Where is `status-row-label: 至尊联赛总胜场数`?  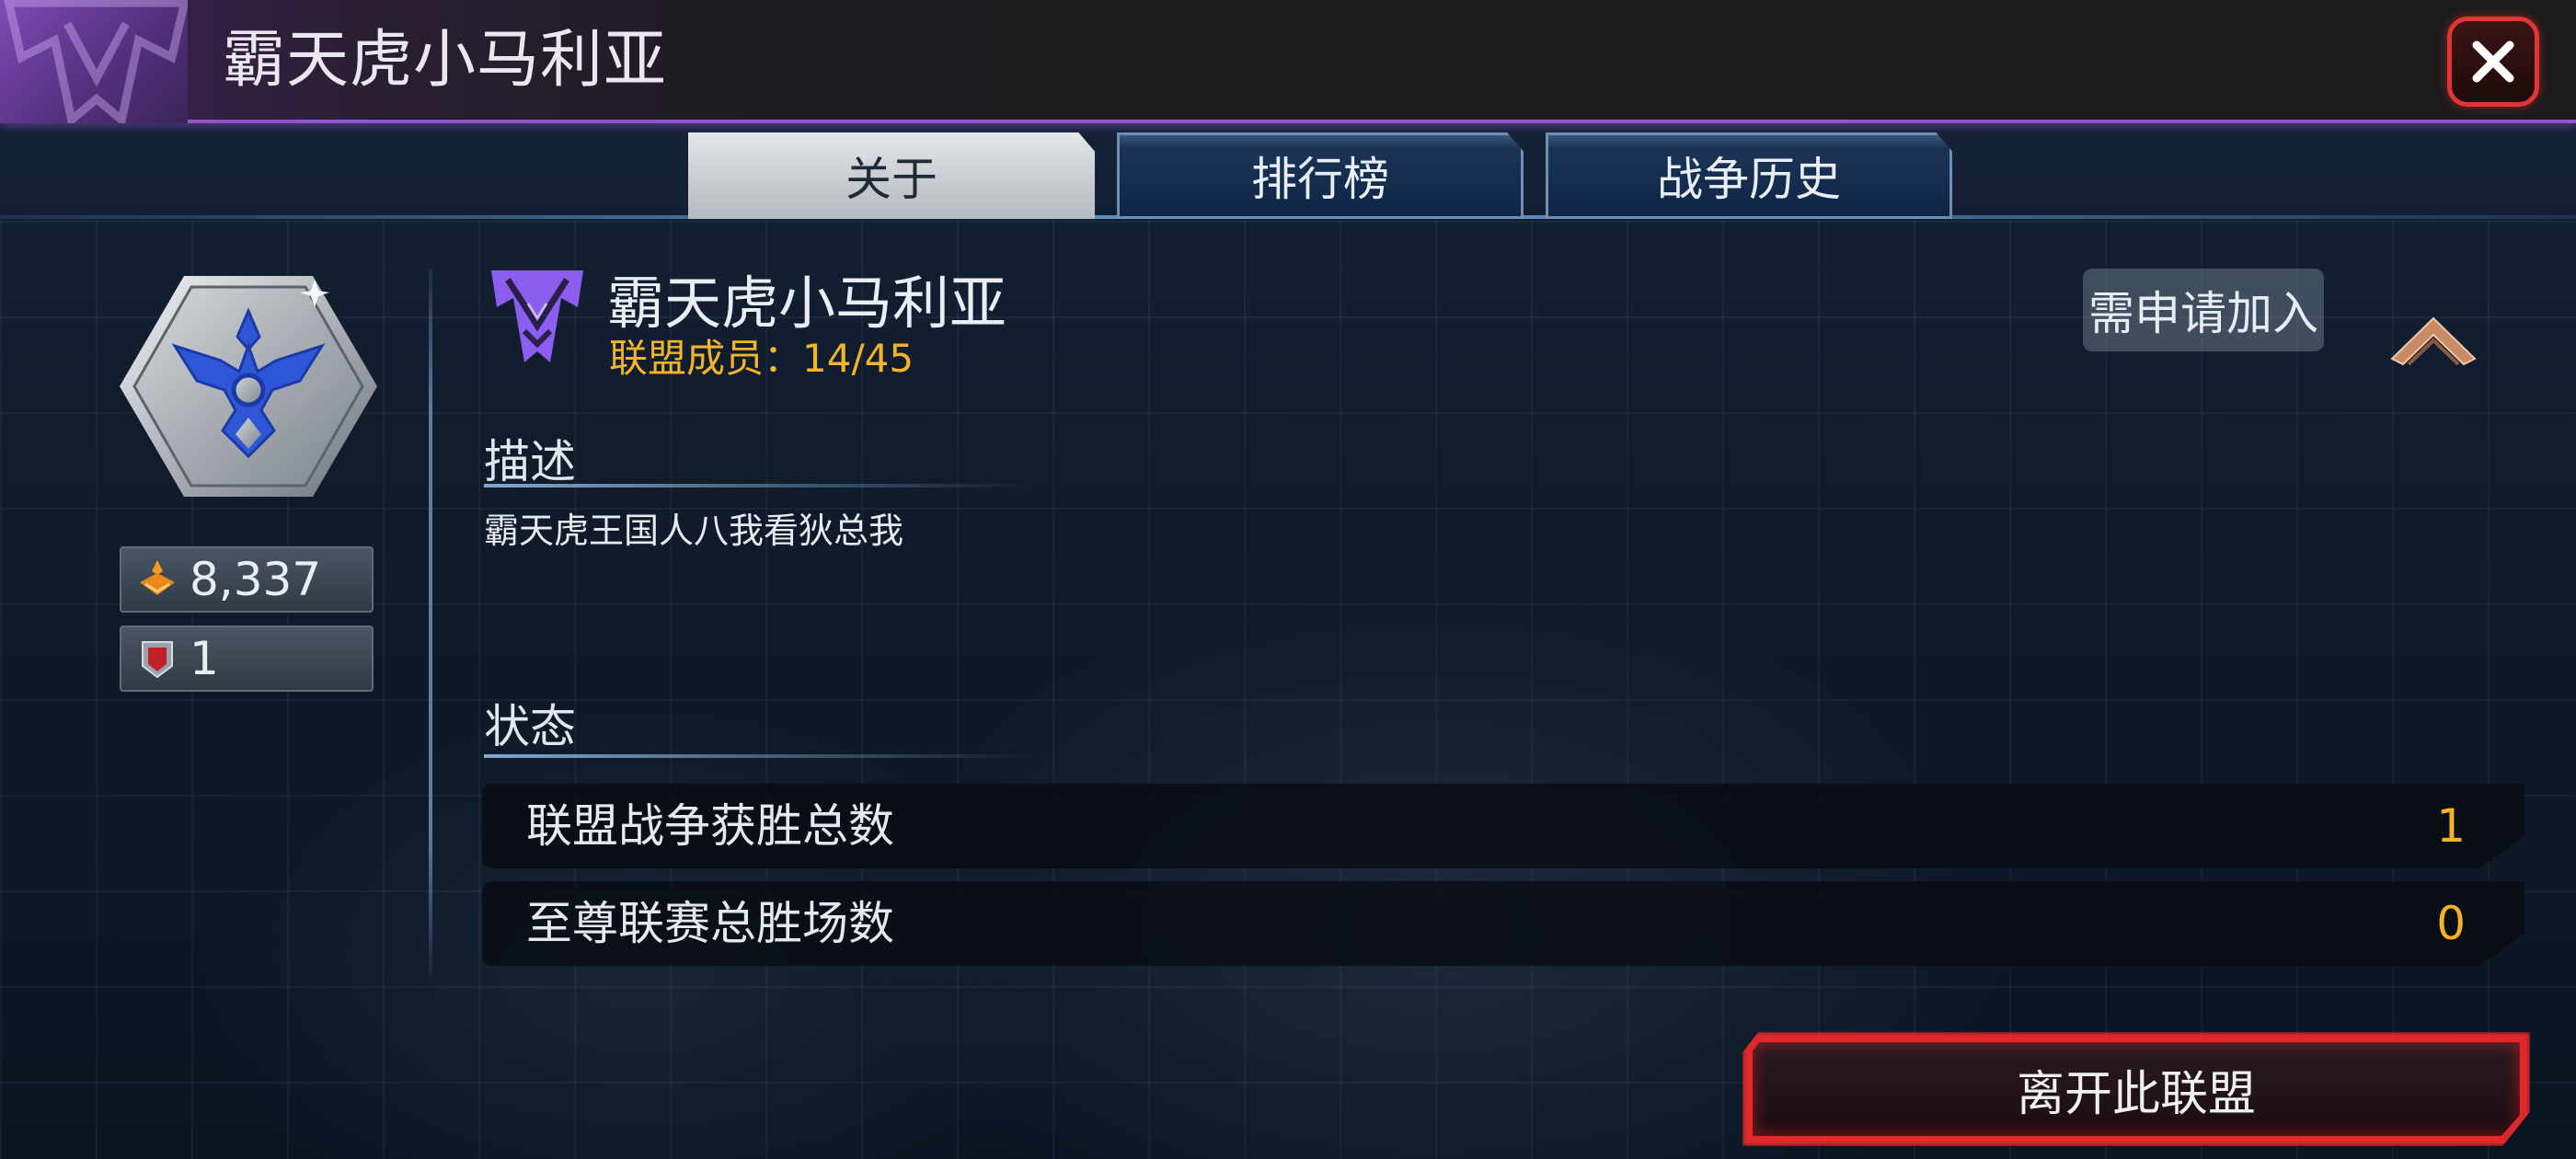 status-row-label: 至尊联赛总胜场数 is located at coordinates (710, 923).